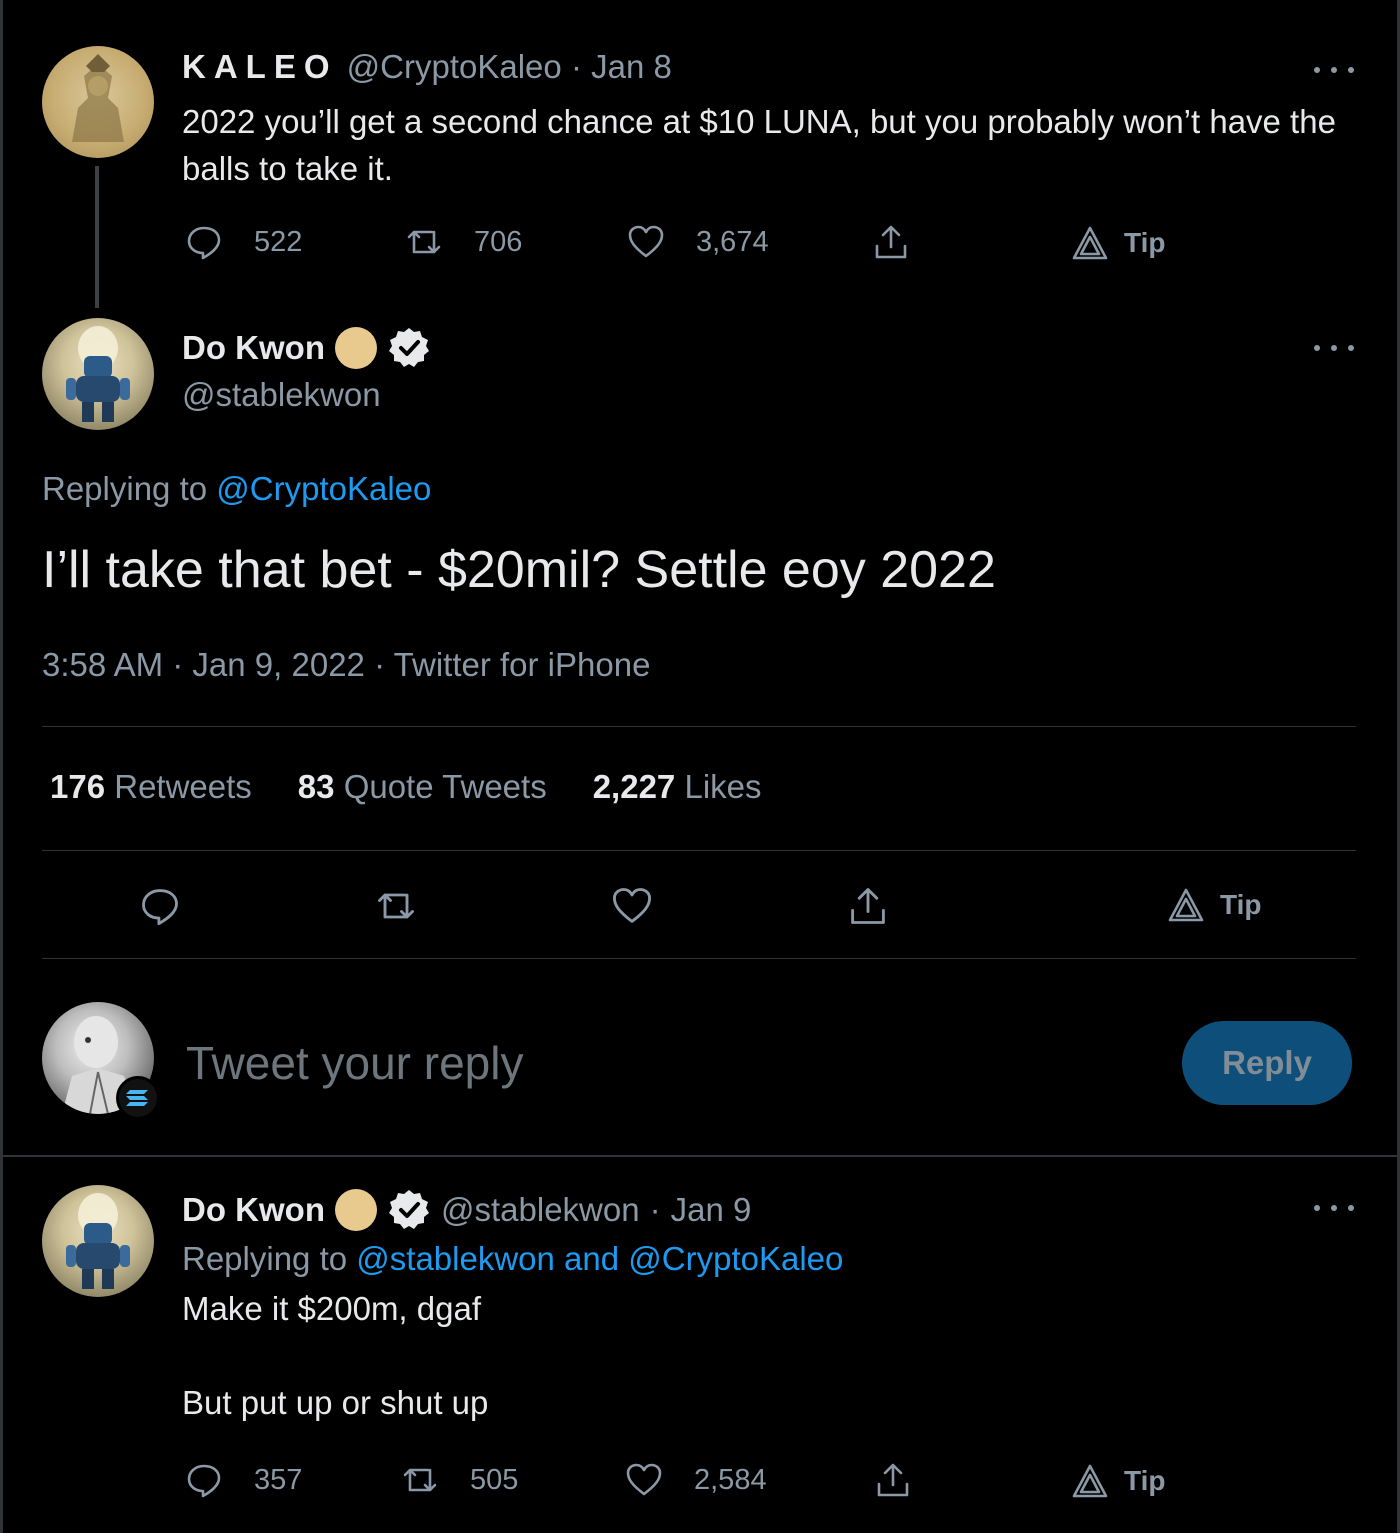 The height and width of the screenshot is (1533, 1400). Describe the element at coordinates (278, 241) in the screenshot. I see `reply-count: 522` at that location.